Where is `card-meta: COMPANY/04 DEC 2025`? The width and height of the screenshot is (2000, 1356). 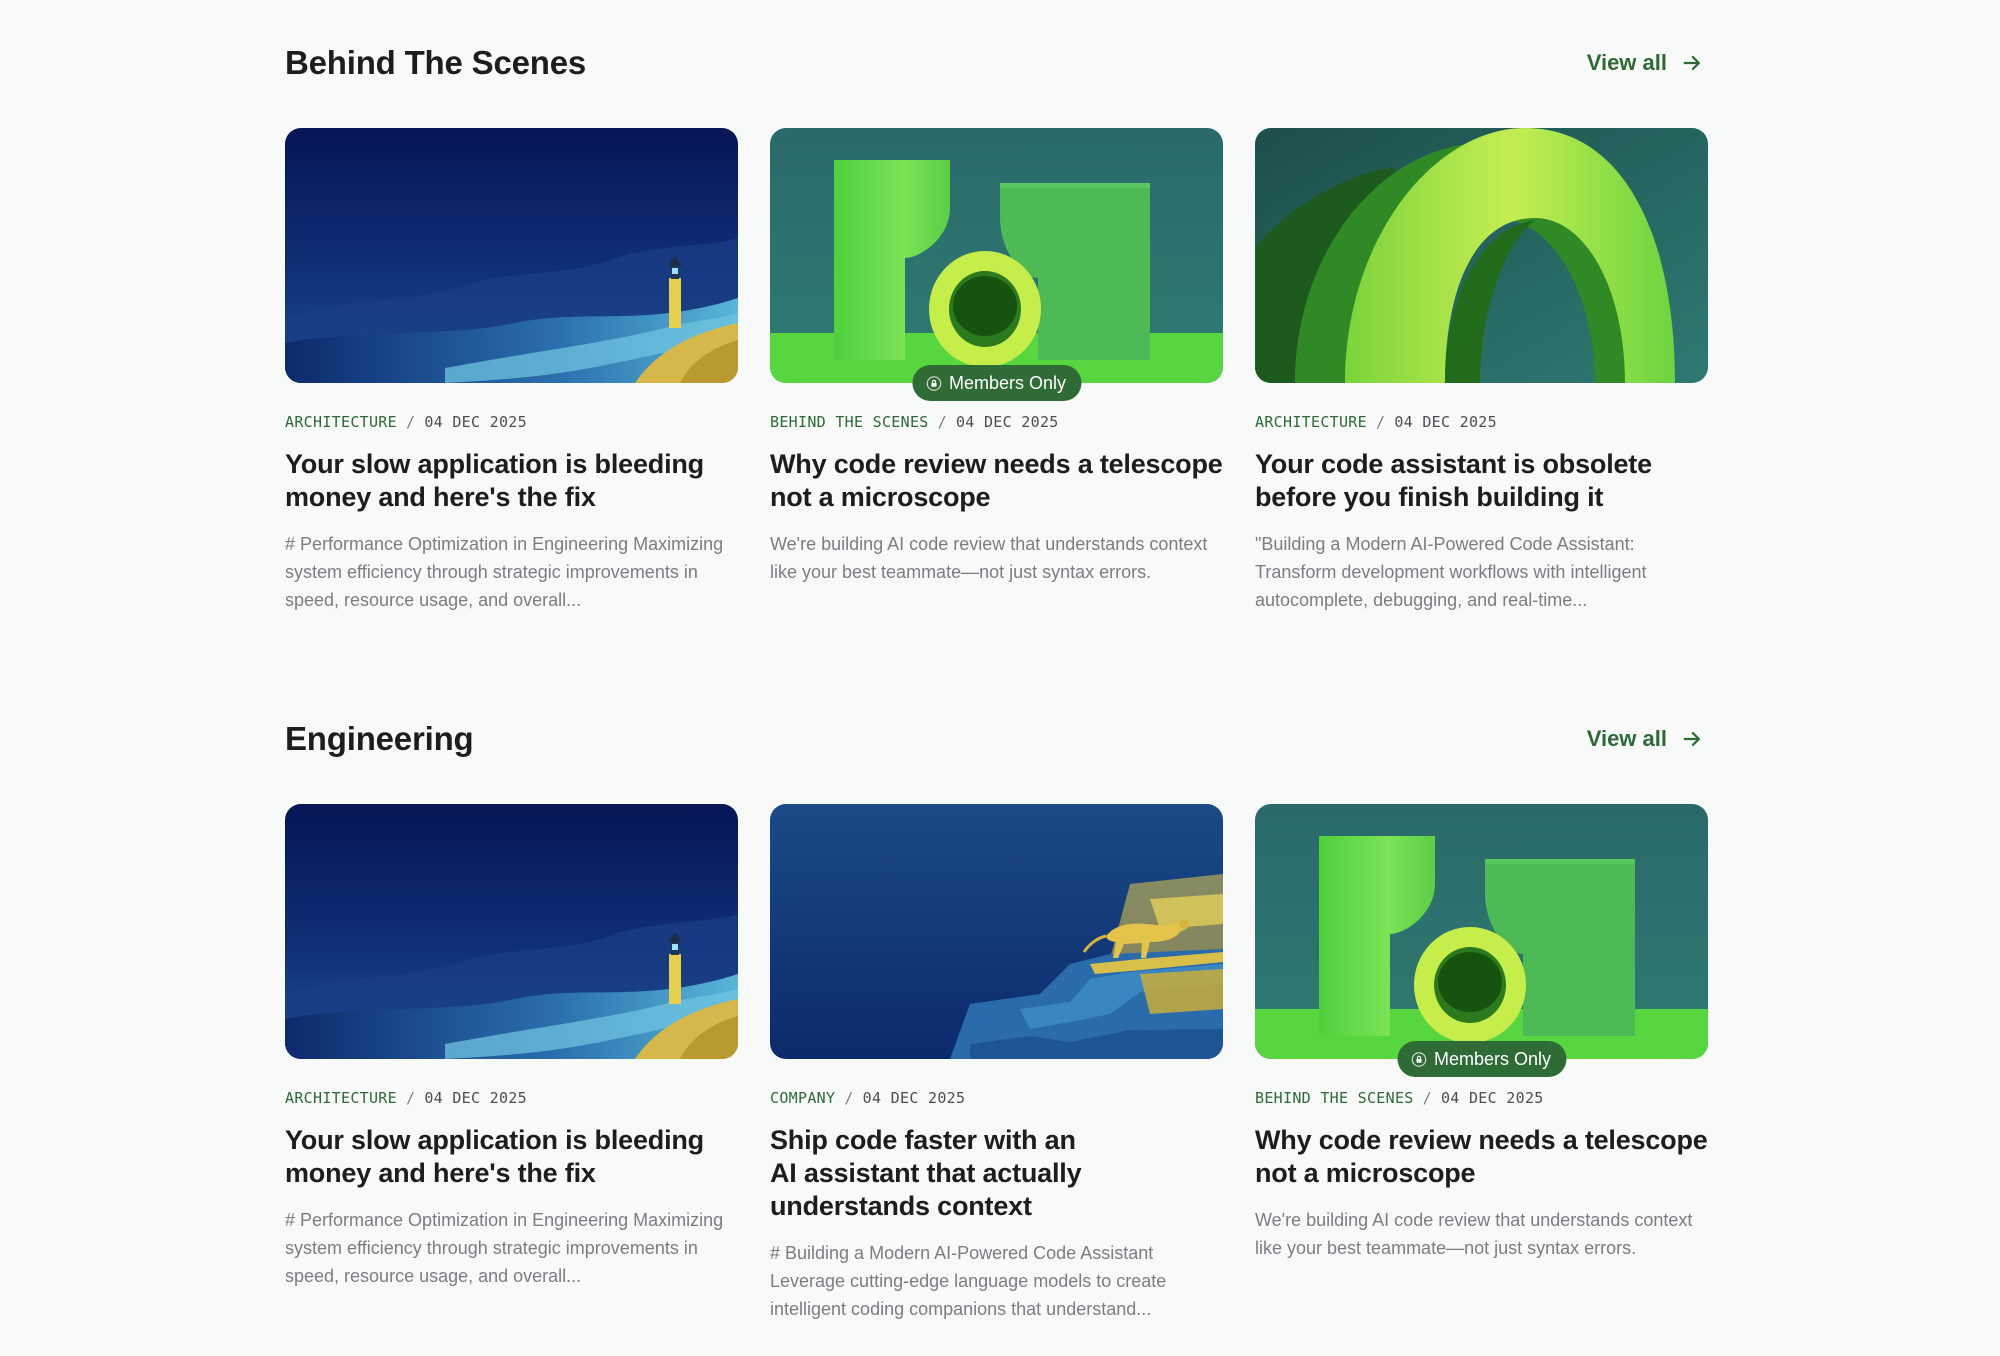
card-meta: COMPANY/04 DEC 2025 is located at coordinates (868, 1098).